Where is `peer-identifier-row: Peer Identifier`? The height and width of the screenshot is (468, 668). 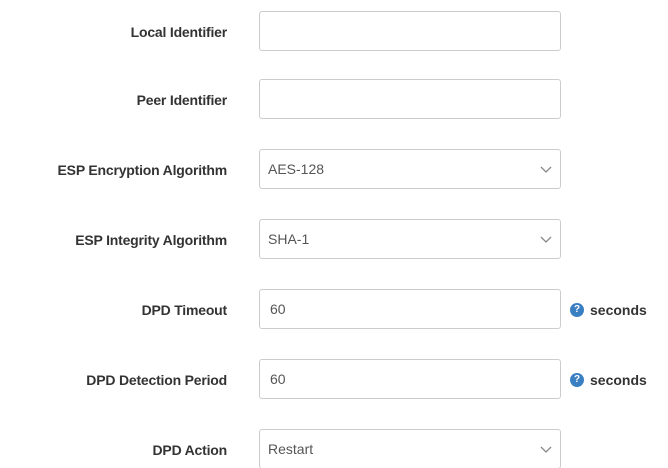 peer-identifier-row: Peer Identifier is located at coordinates (334, 100).